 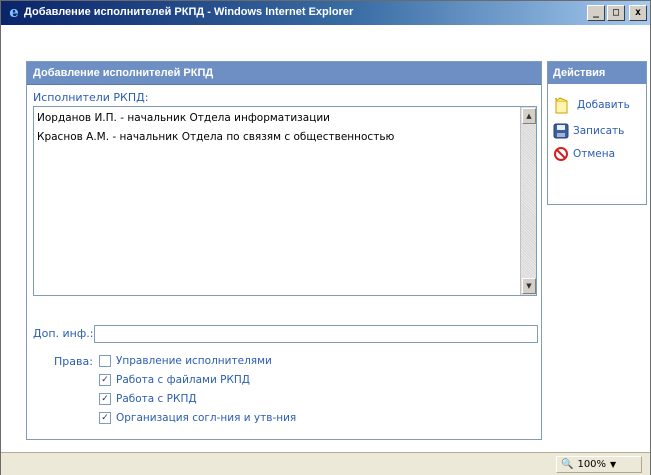 I want to click on right-rkpd-files: ✓ Работа с файлами РКПД, so click(x=174, y=380).